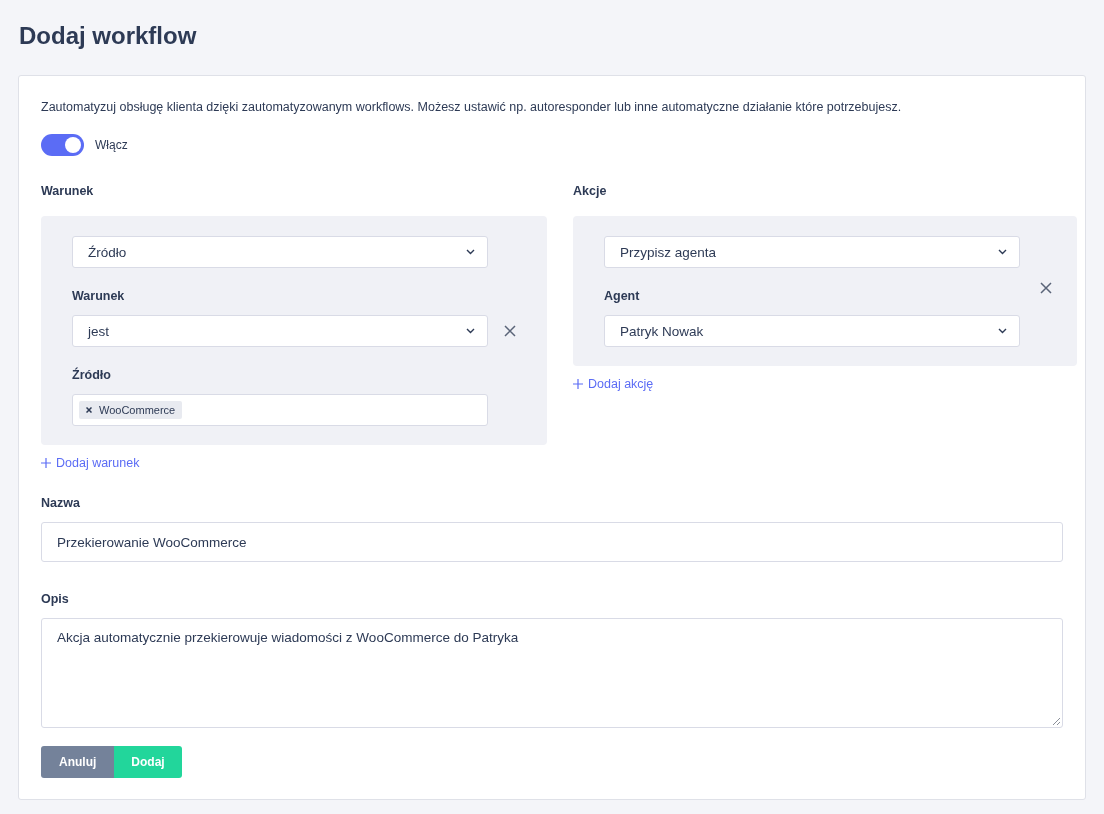  What do you see at coordinates (111, 145) in the screenshot?
I see `toggle-label: Włącz` at bounding box center [111, 145].